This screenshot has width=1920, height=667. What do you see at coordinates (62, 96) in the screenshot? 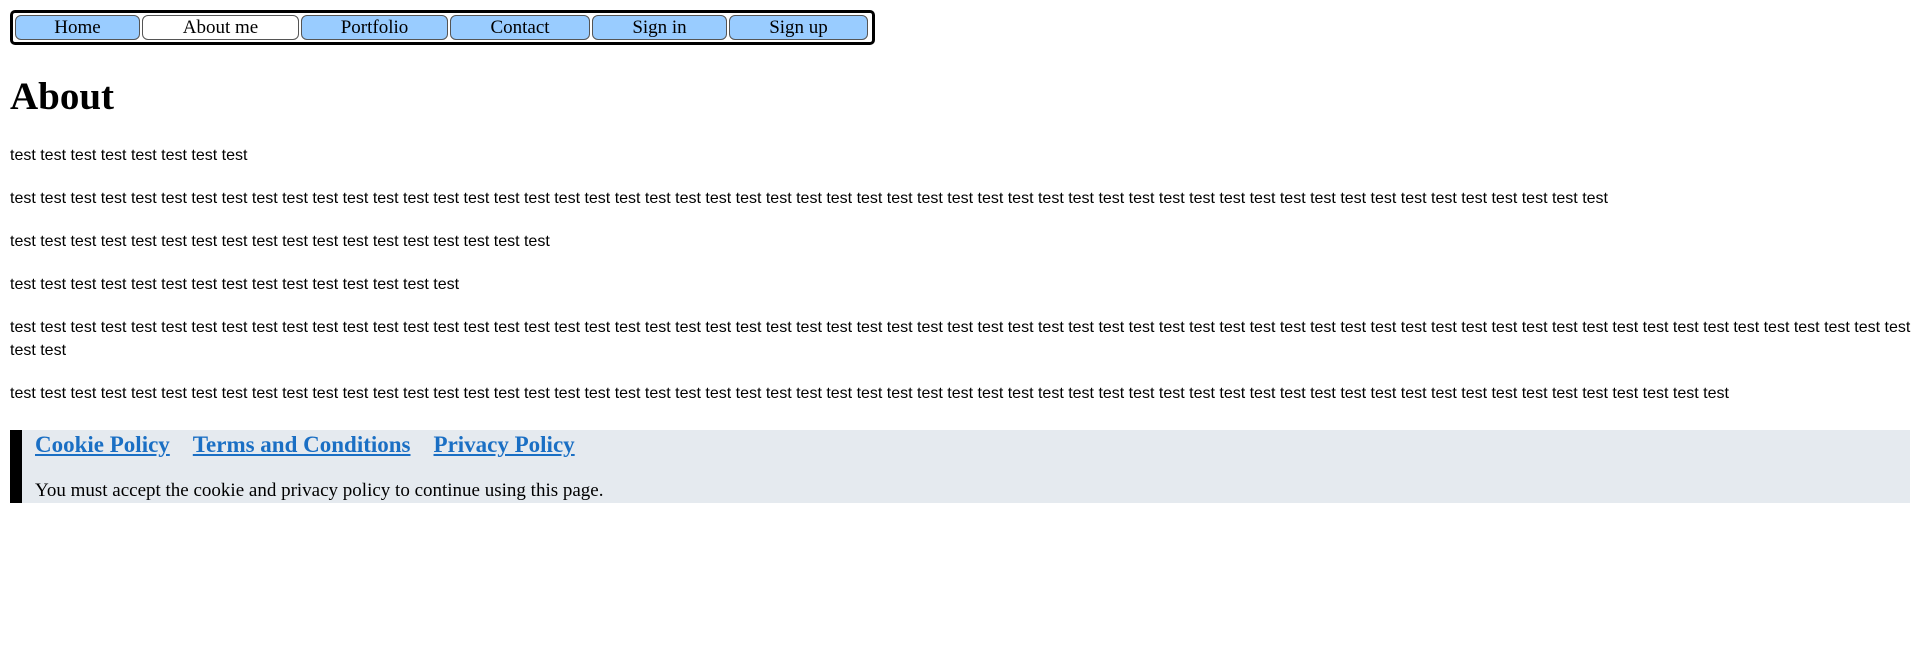
I see `page-title: About` at bounding box center [62, 96].